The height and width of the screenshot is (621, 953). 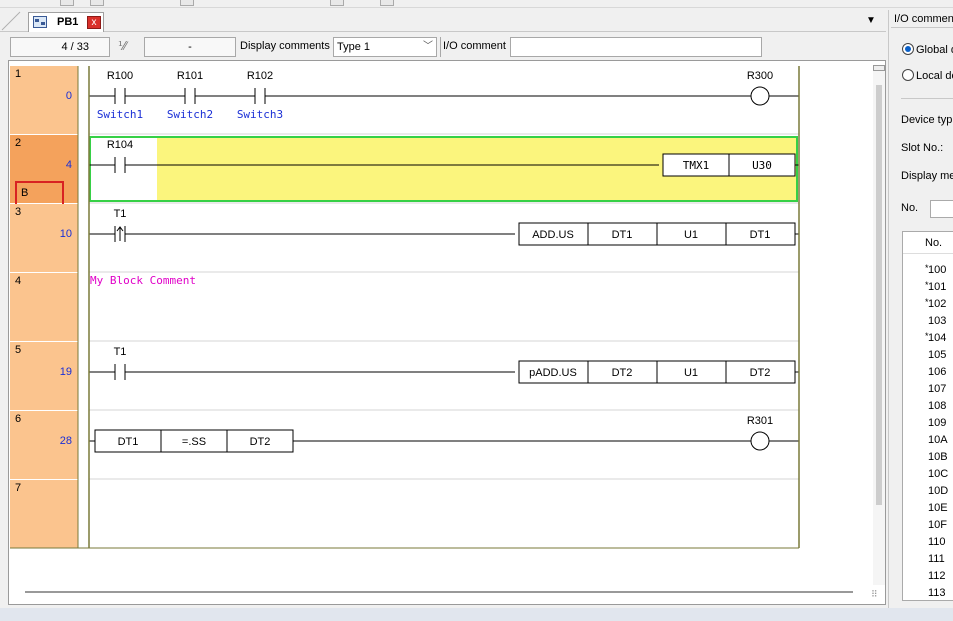 I want to click on step-icon: ⅟⁄, so click(x=122, y=46).